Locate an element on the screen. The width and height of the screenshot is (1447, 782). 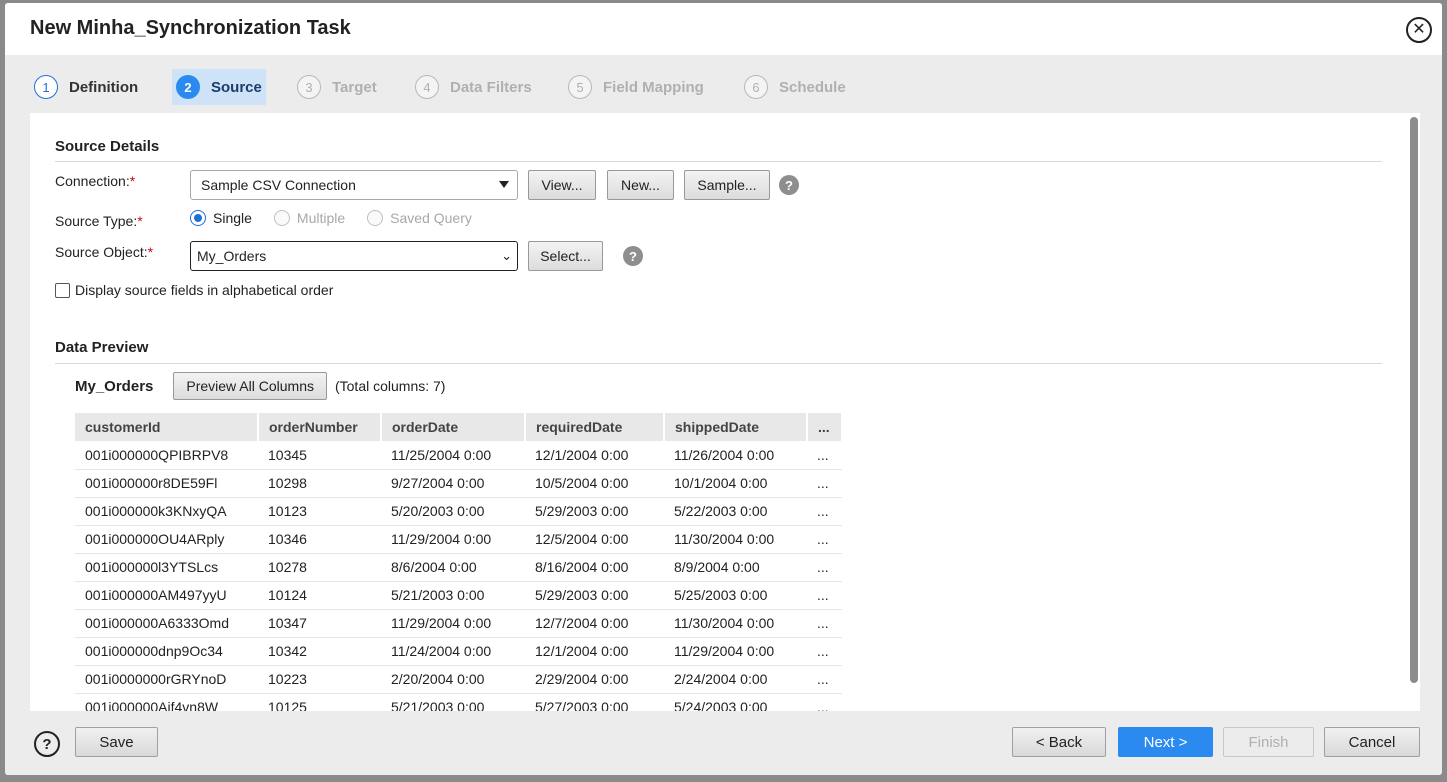
table-cell: 5/22/2003 0:00 is located at coordinates (735, 511).